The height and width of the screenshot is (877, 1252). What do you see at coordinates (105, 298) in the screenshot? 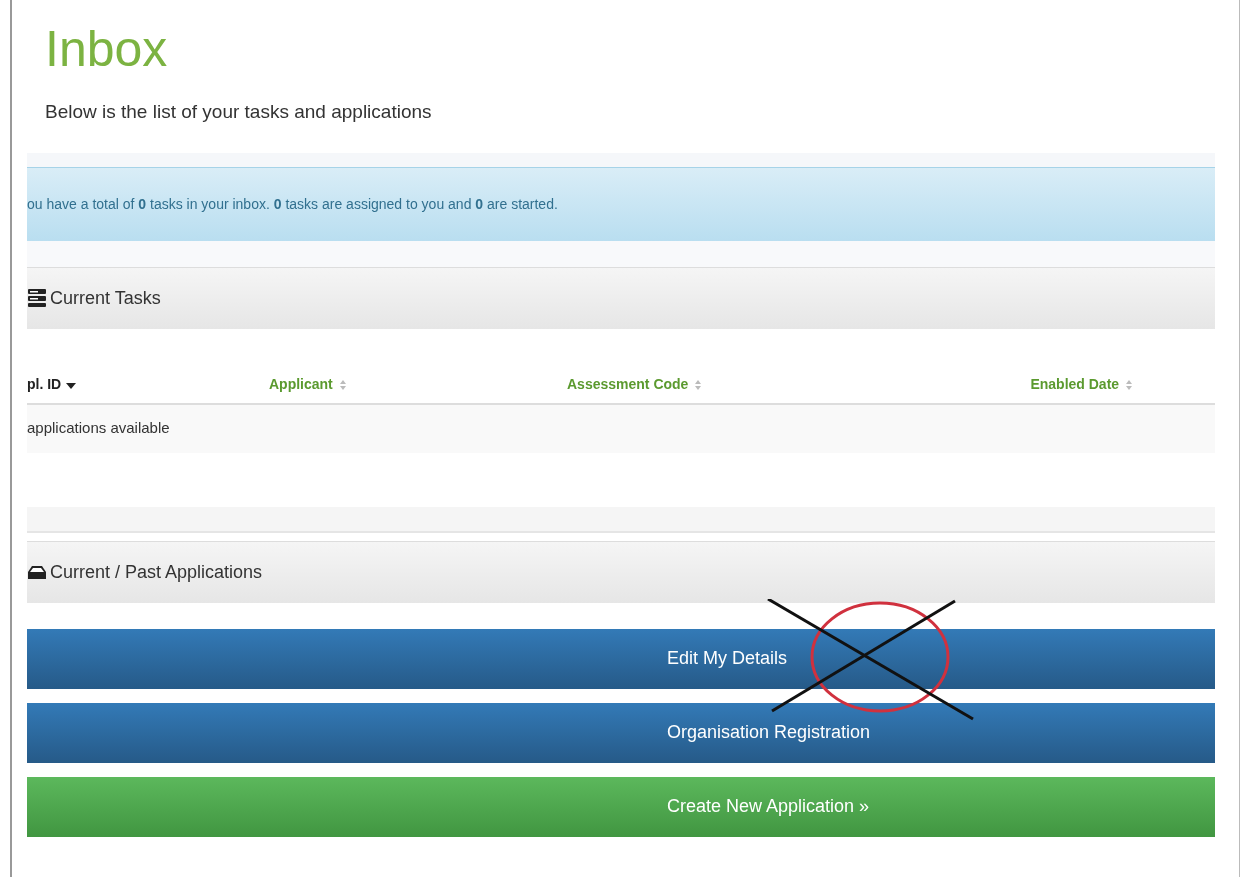
I see `panel-title: Current Tasks` at bounding box center [105, 298].